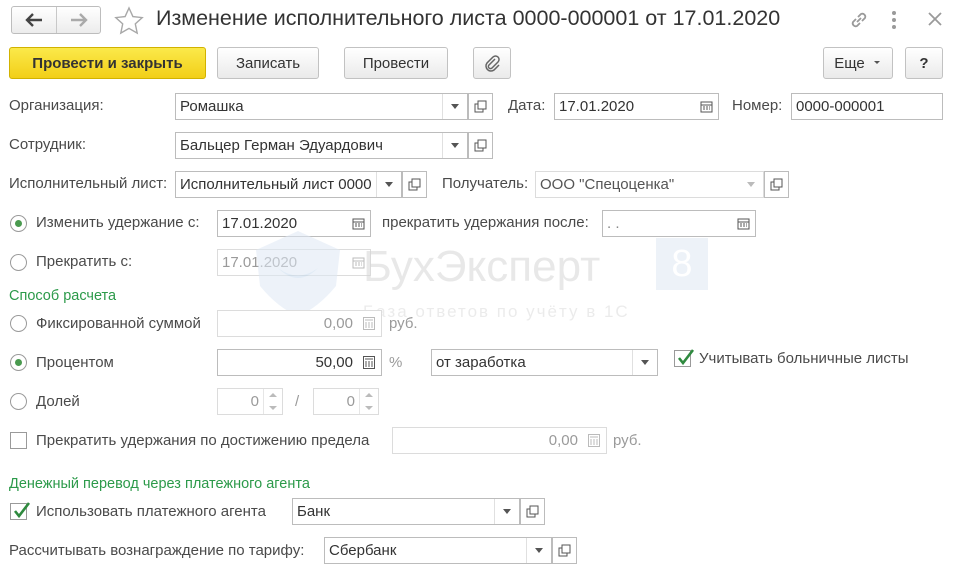 This screenshot has height=565, width=954. Describe the element at coordinates (776, 184) in the screenshot. I see `recipient-open-button` at that location.